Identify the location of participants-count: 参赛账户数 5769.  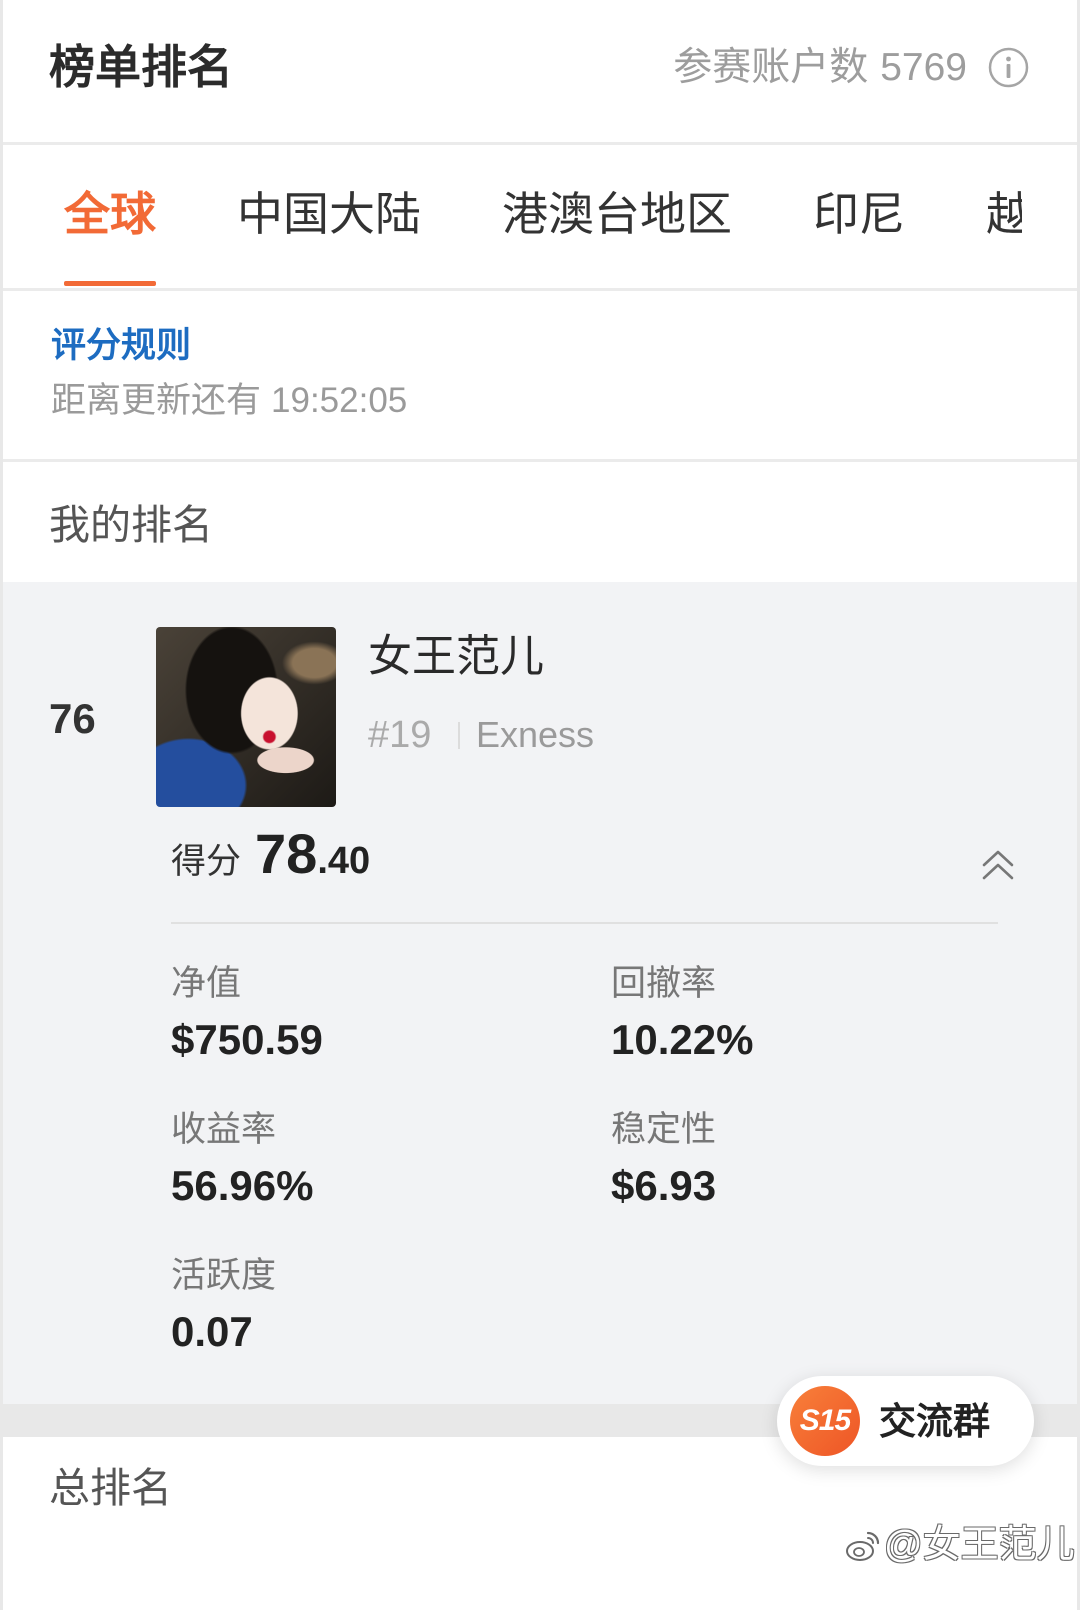
(820, 67).